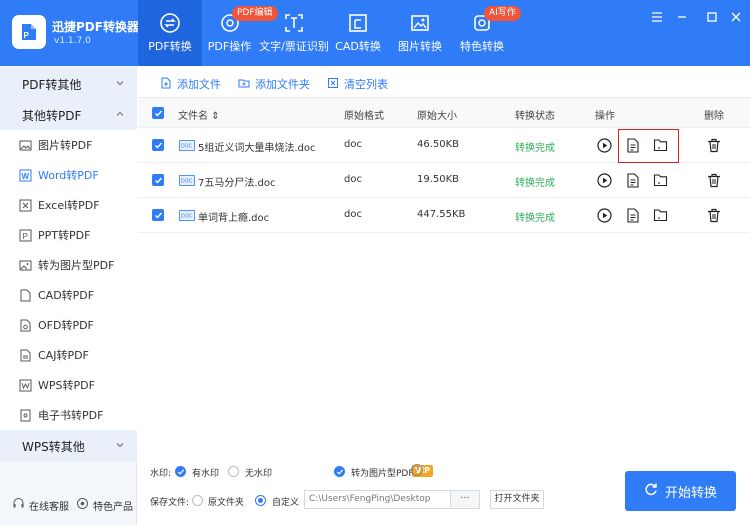 This screenshot has height=525, width=750. I want to click on featured-products-label: 特色产品, so click(113, 507).